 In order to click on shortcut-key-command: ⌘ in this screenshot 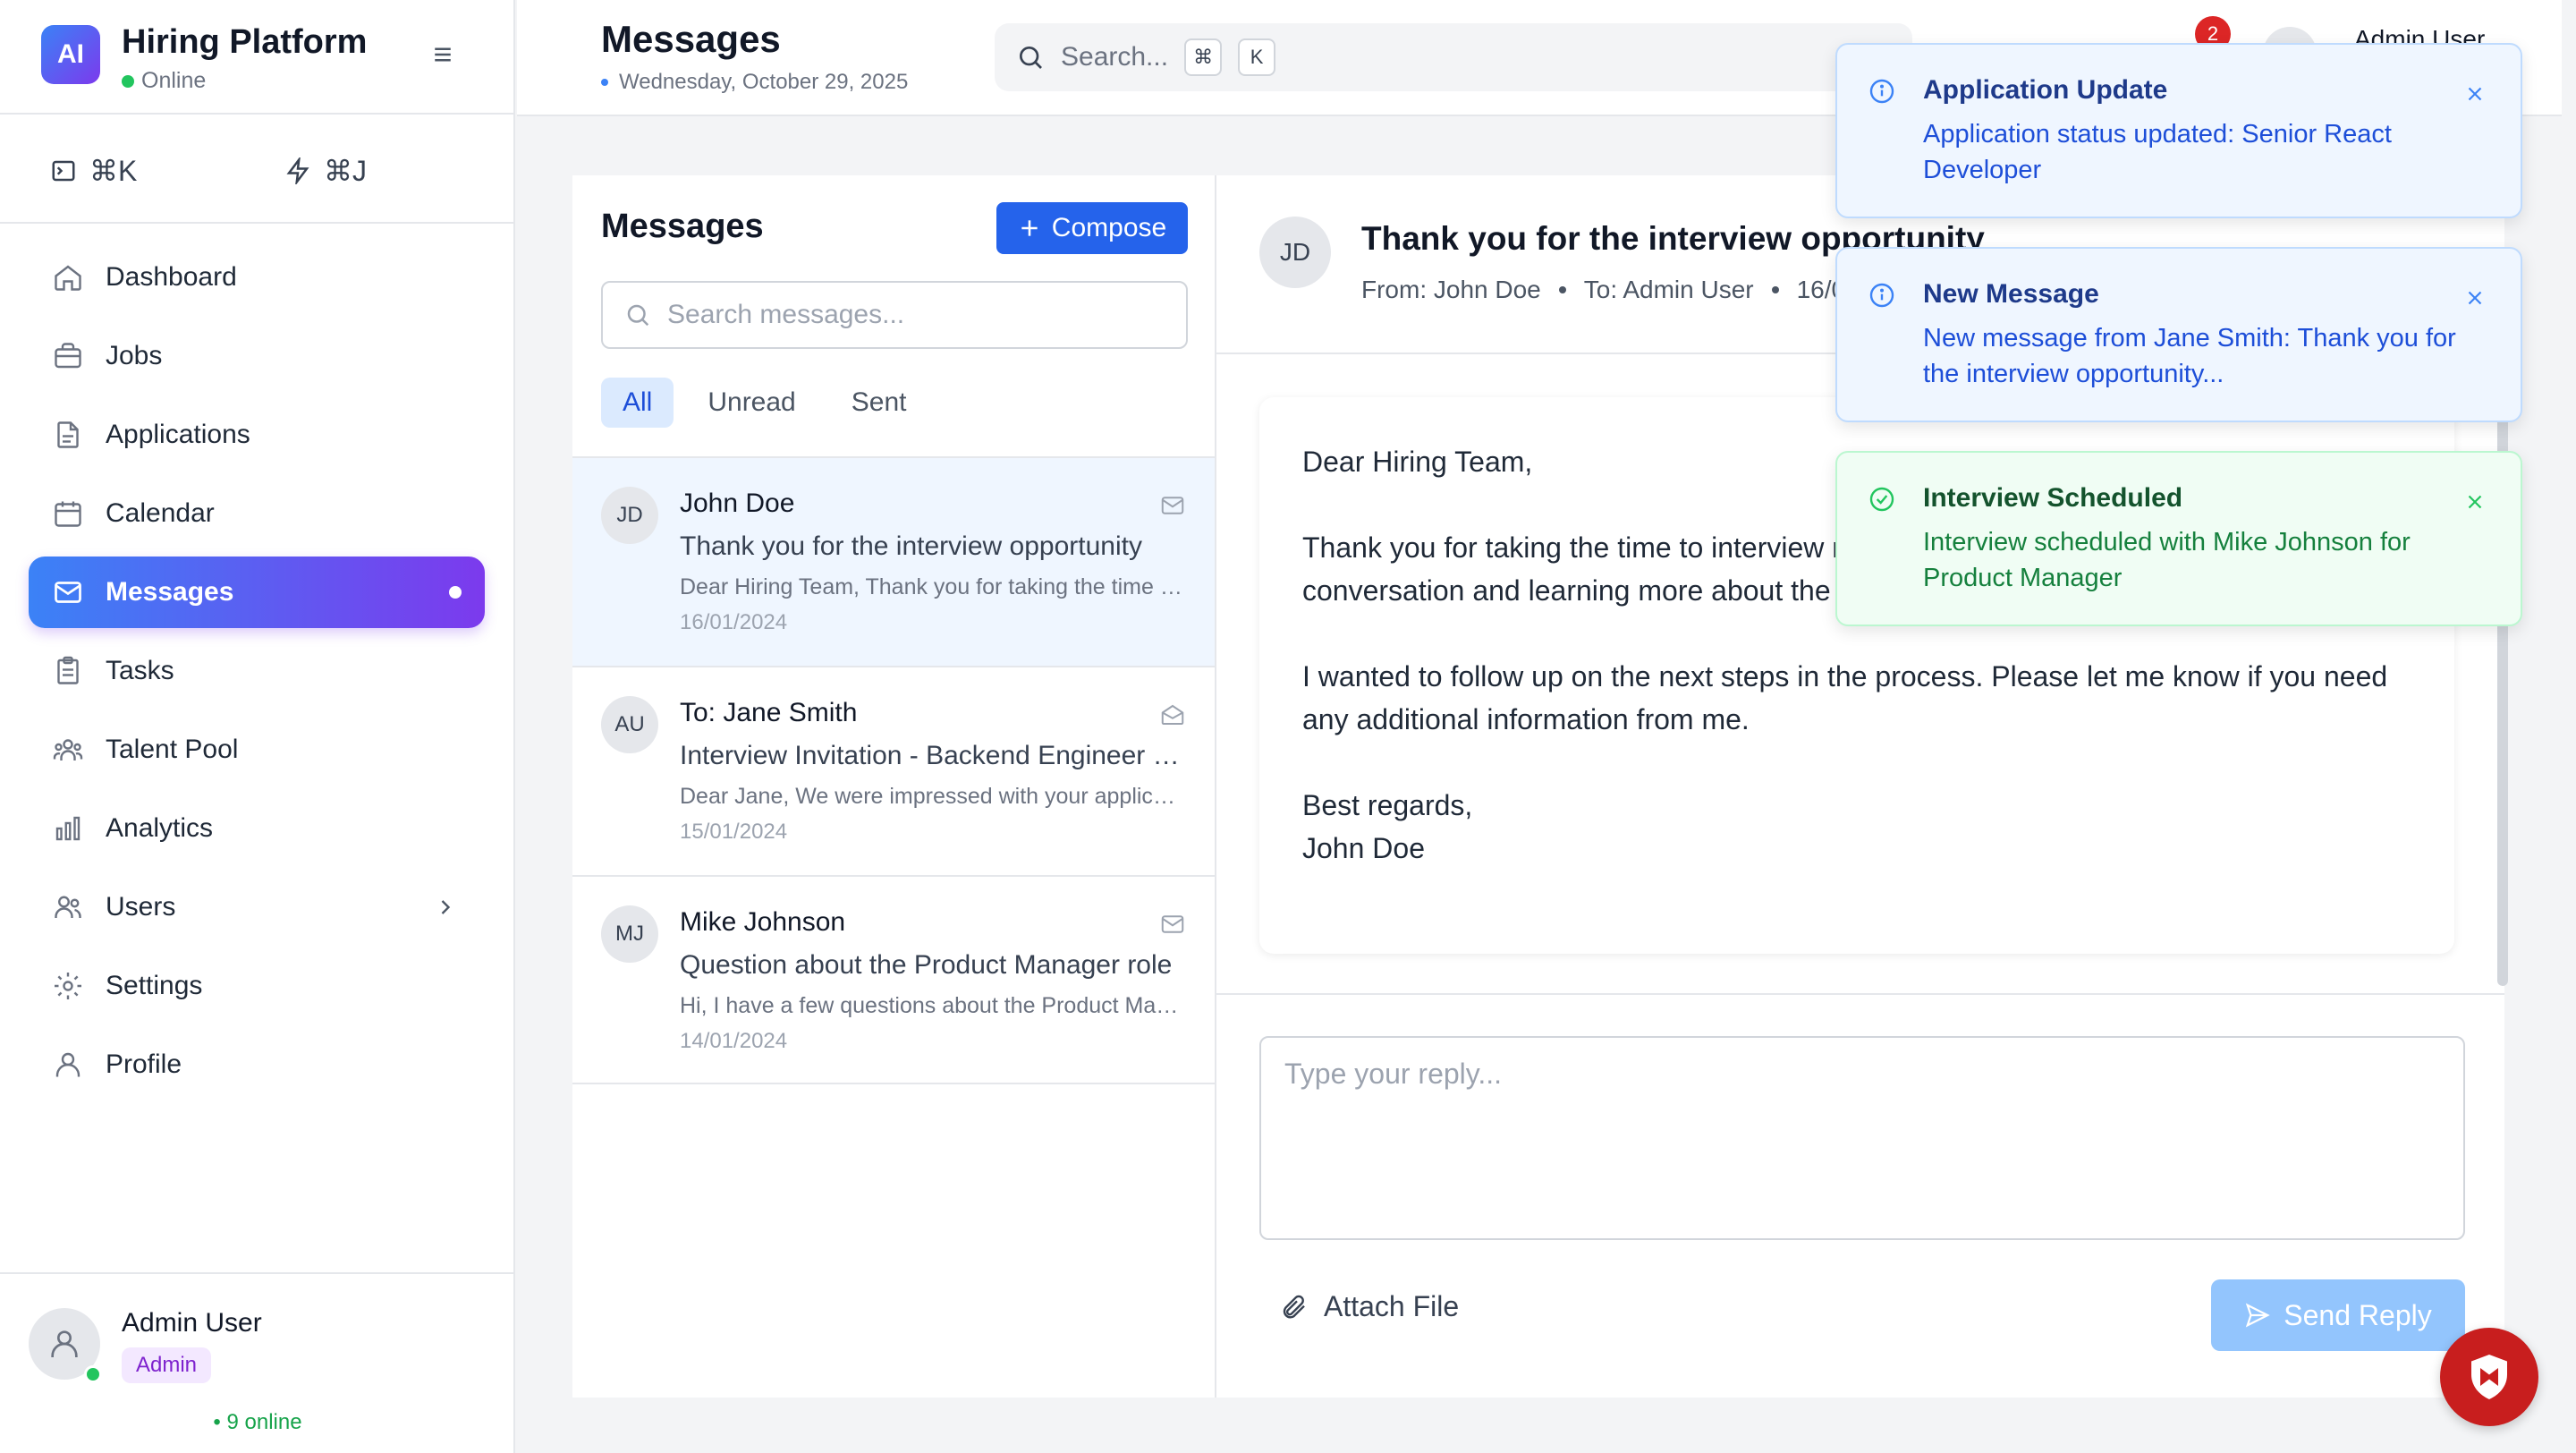, I will do `click(1203, 57)`.